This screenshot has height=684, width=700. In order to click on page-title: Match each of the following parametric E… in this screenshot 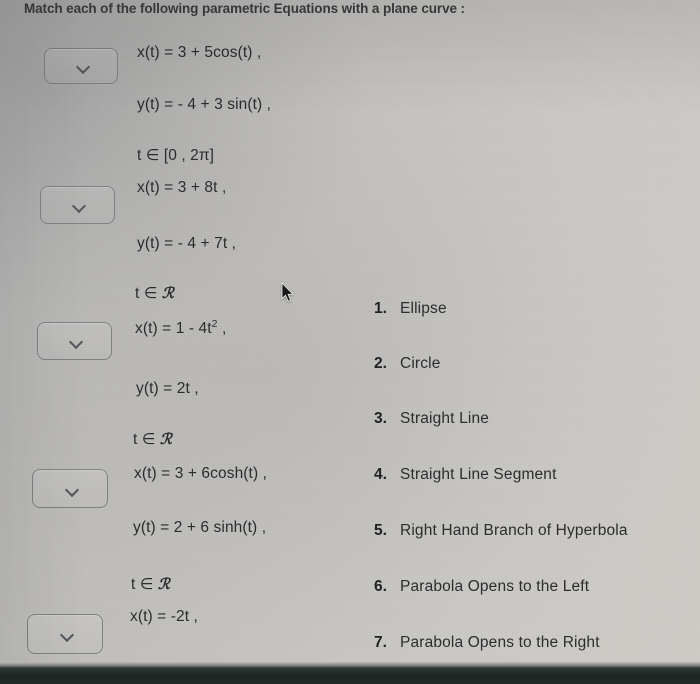, I will do `click(244, 8)`.